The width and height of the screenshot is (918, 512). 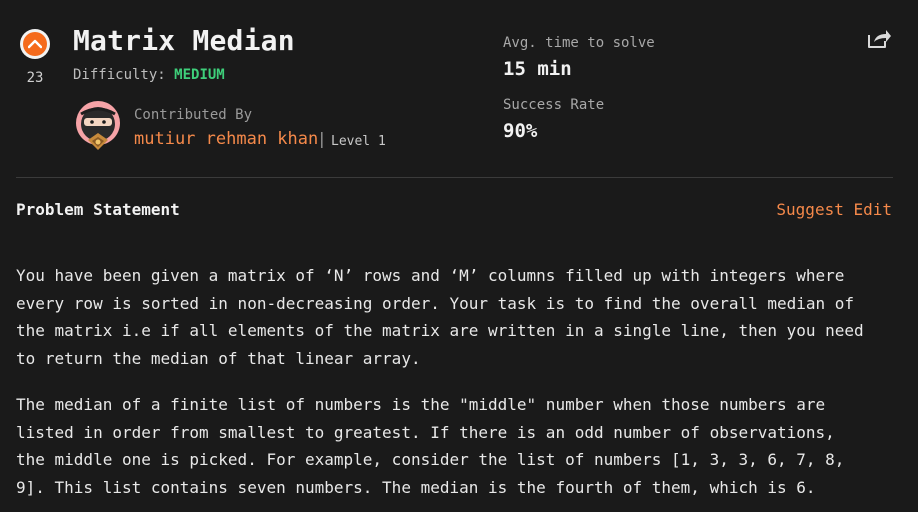 I want to click on problem-title: Matrix Median, so click(x=184, y=40).